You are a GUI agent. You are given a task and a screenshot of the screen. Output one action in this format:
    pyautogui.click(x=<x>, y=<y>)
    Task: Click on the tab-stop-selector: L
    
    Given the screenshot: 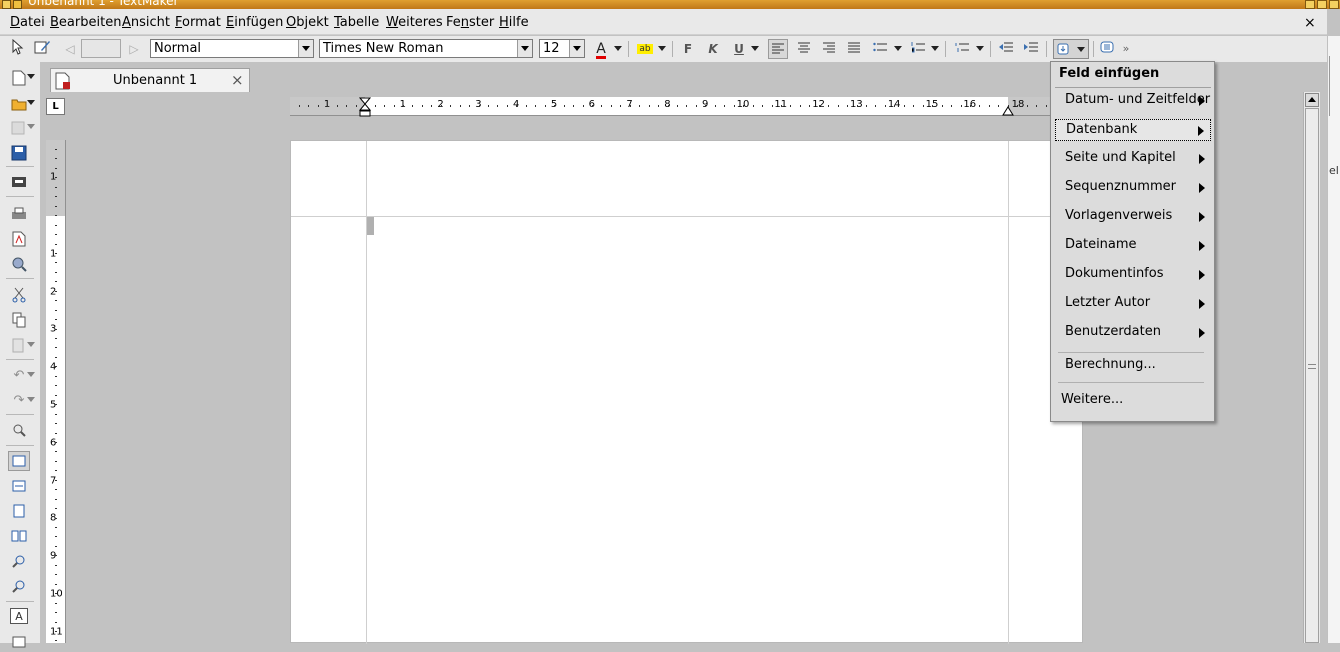 What is the action you would take?
    pyautogui.click(x=55, y=106)
    